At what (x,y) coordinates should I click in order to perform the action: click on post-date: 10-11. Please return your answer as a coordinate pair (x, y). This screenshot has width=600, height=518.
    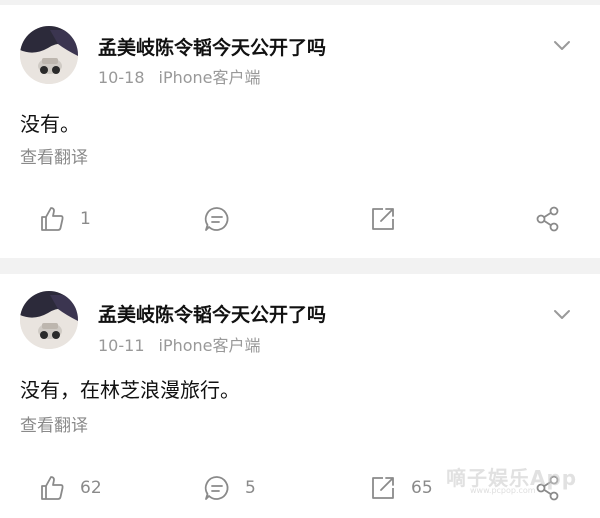
    Looking at the image, I should click on (121, 345).